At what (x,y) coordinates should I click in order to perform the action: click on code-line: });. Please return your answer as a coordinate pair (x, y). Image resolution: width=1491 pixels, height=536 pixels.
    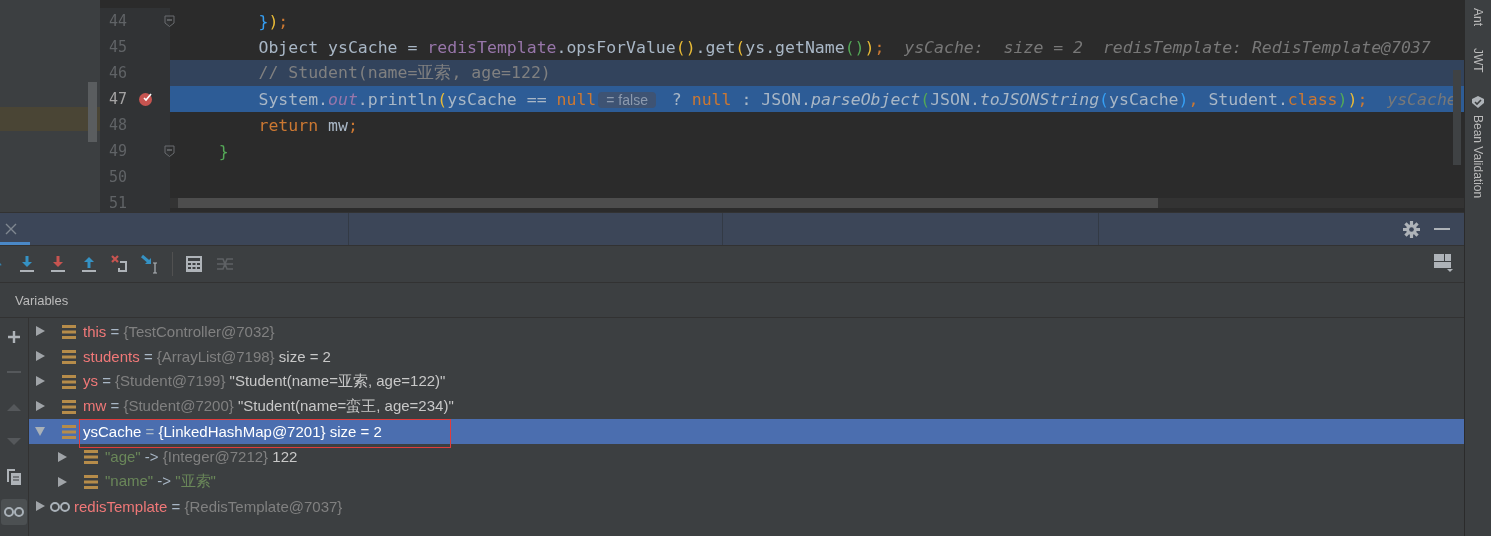
    Looking at the image, I should click on (273, 21).